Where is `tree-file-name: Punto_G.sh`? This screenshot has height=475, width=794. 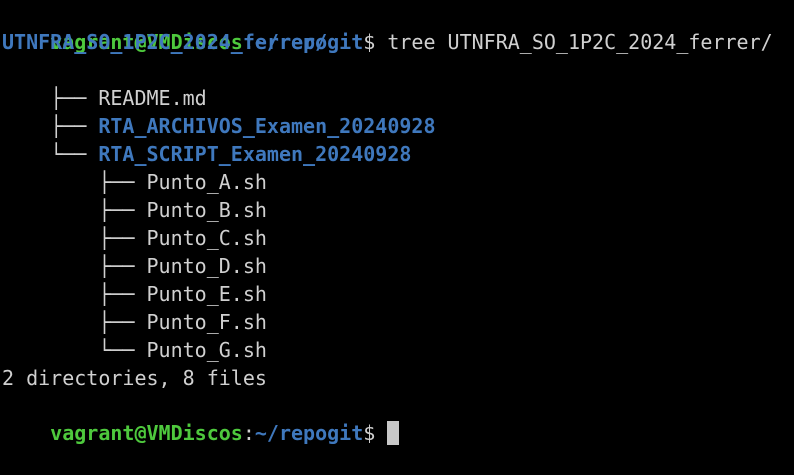
tree-file-name: Punto_G.sh is located at coordinates (206, 350).